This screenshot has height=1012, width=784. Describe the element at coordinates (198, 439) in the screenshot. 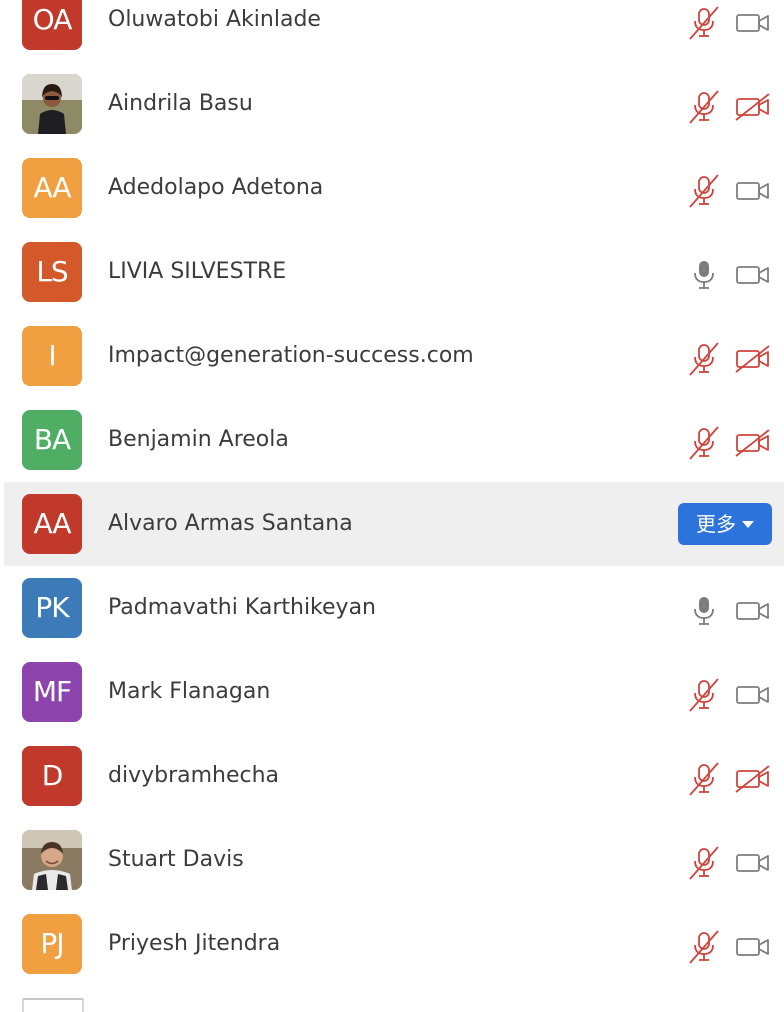

I see `participant-name: Benjamin Areola` at that location.